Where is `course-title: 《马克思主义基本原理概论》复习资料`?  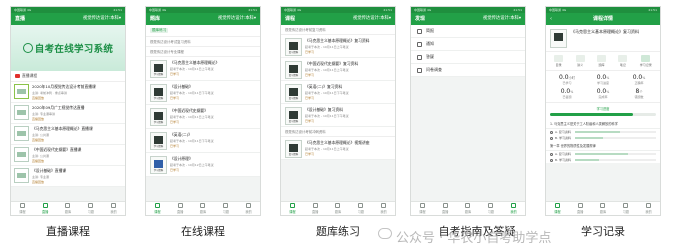 course-title: 《马克思主义基本原理概论》复习资料 is located at coordinates (605, 31).